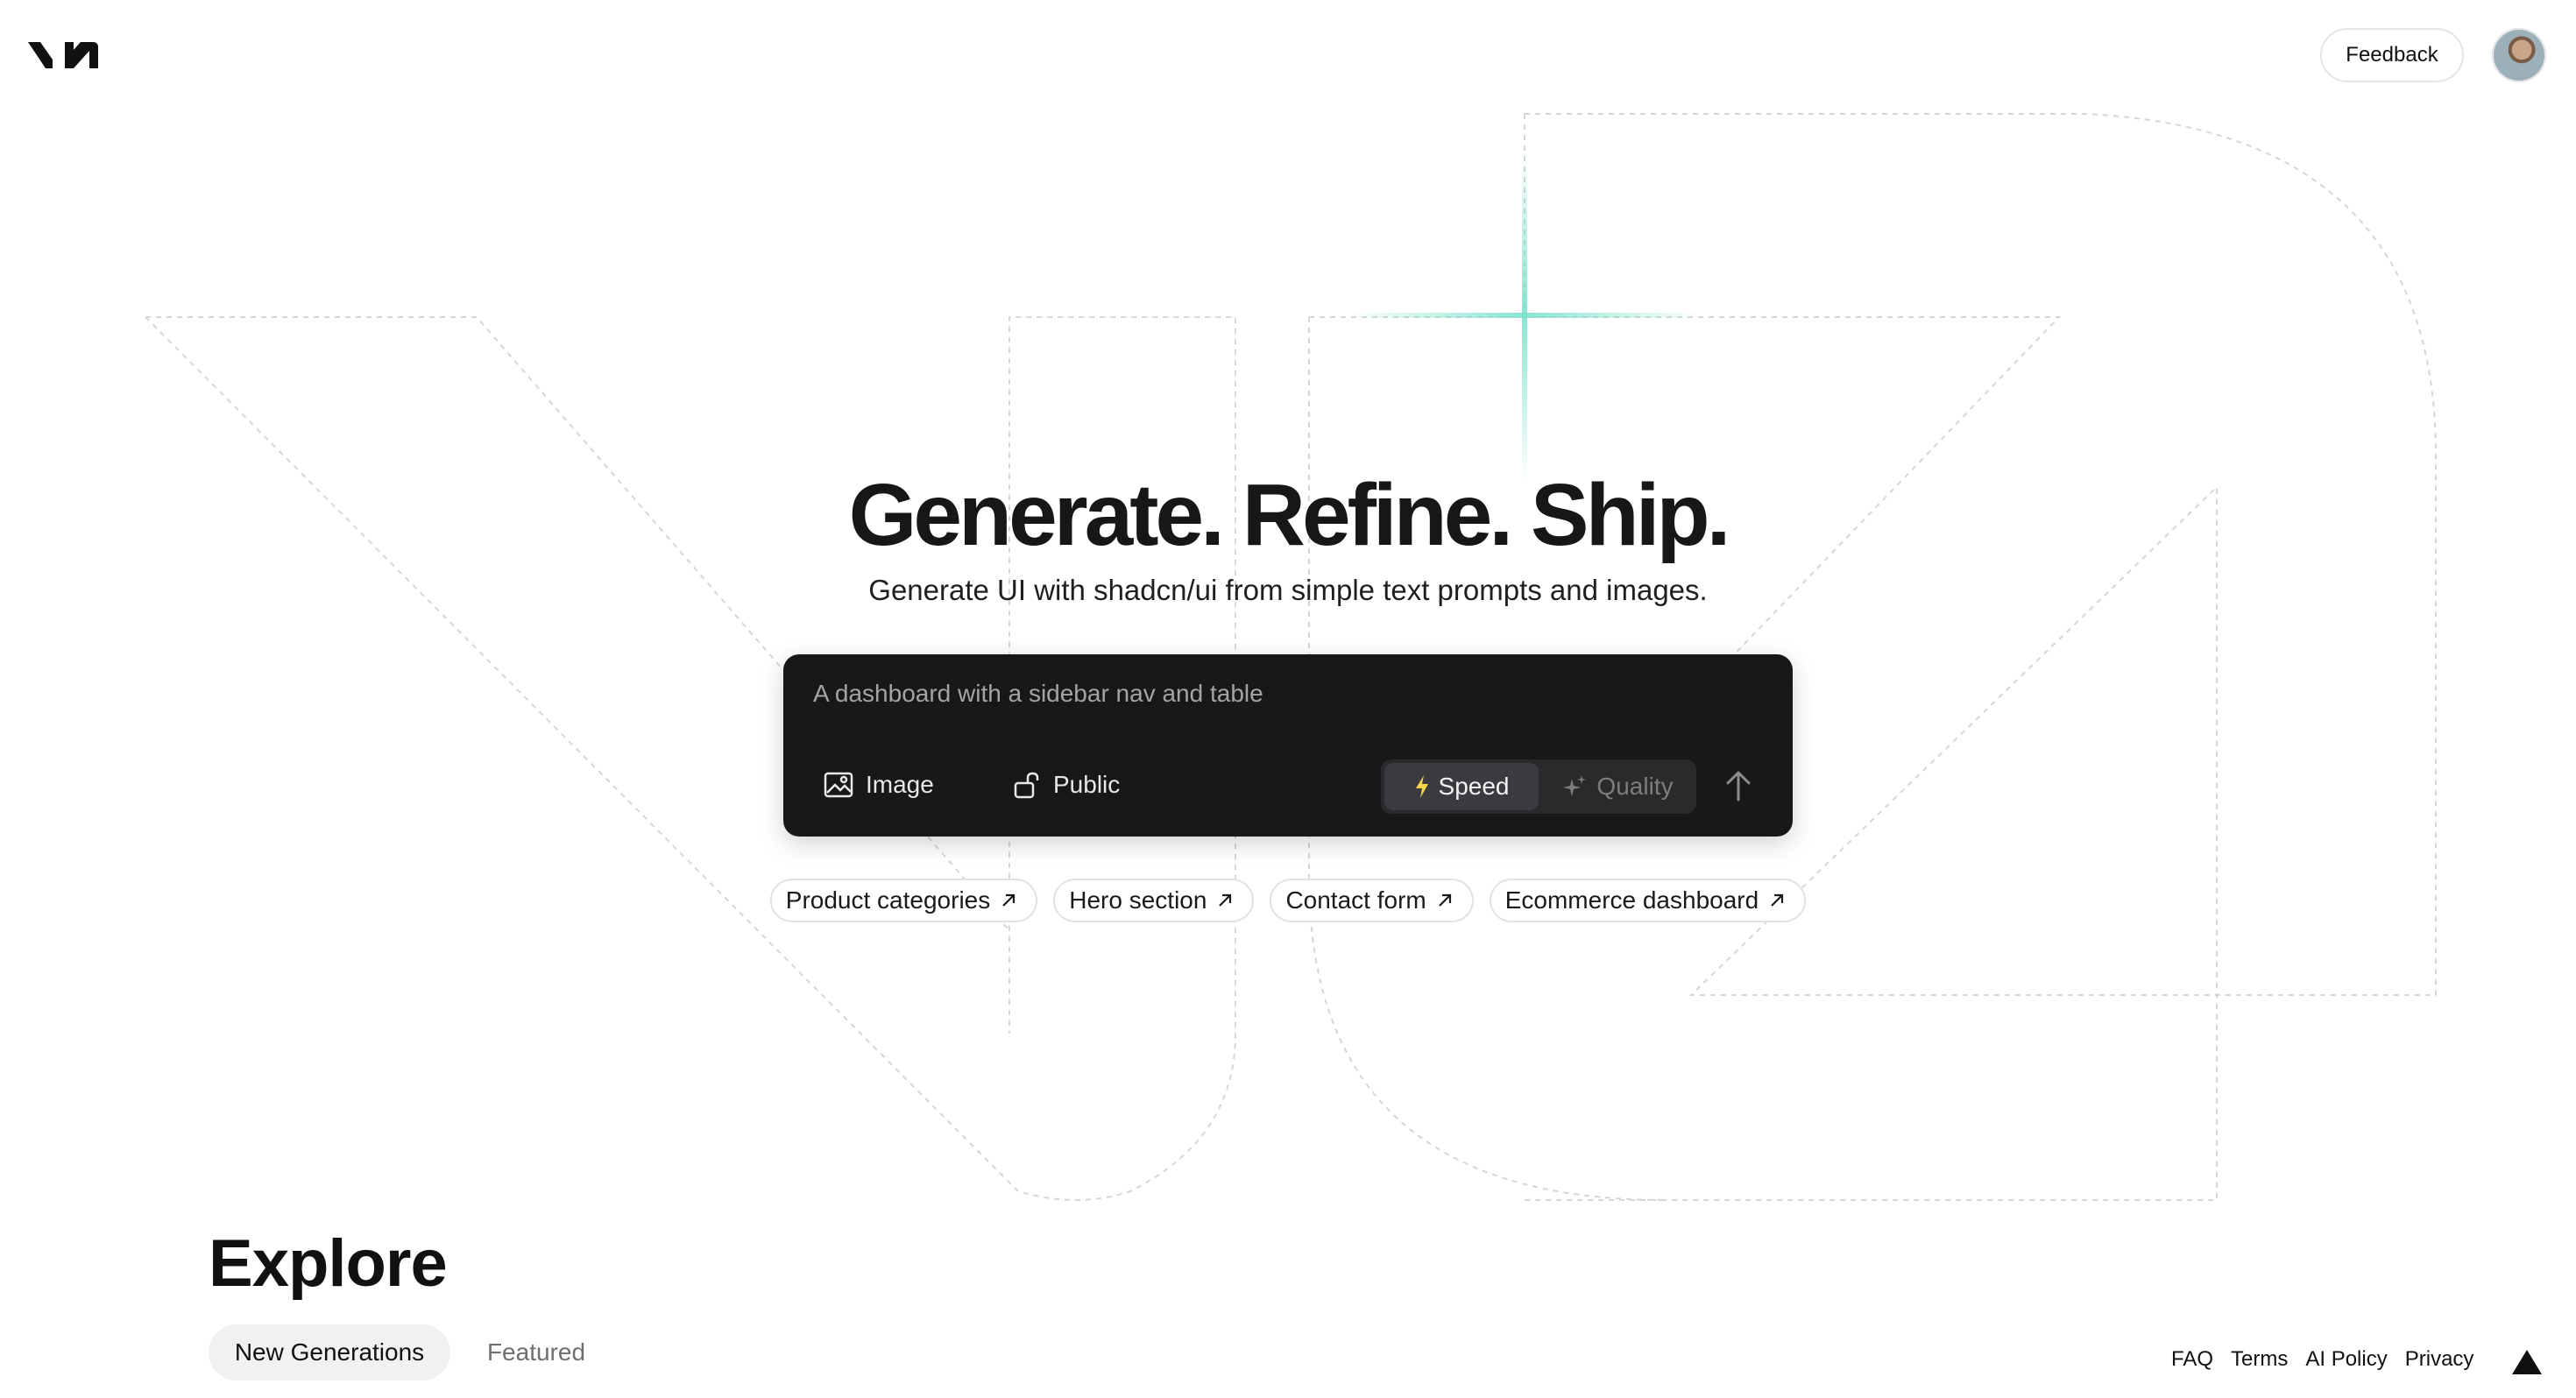  Describe the element at coordinates (1288, 745) in the screenshot. I see `prompt-box: Image Public Speed Quality` at that location.